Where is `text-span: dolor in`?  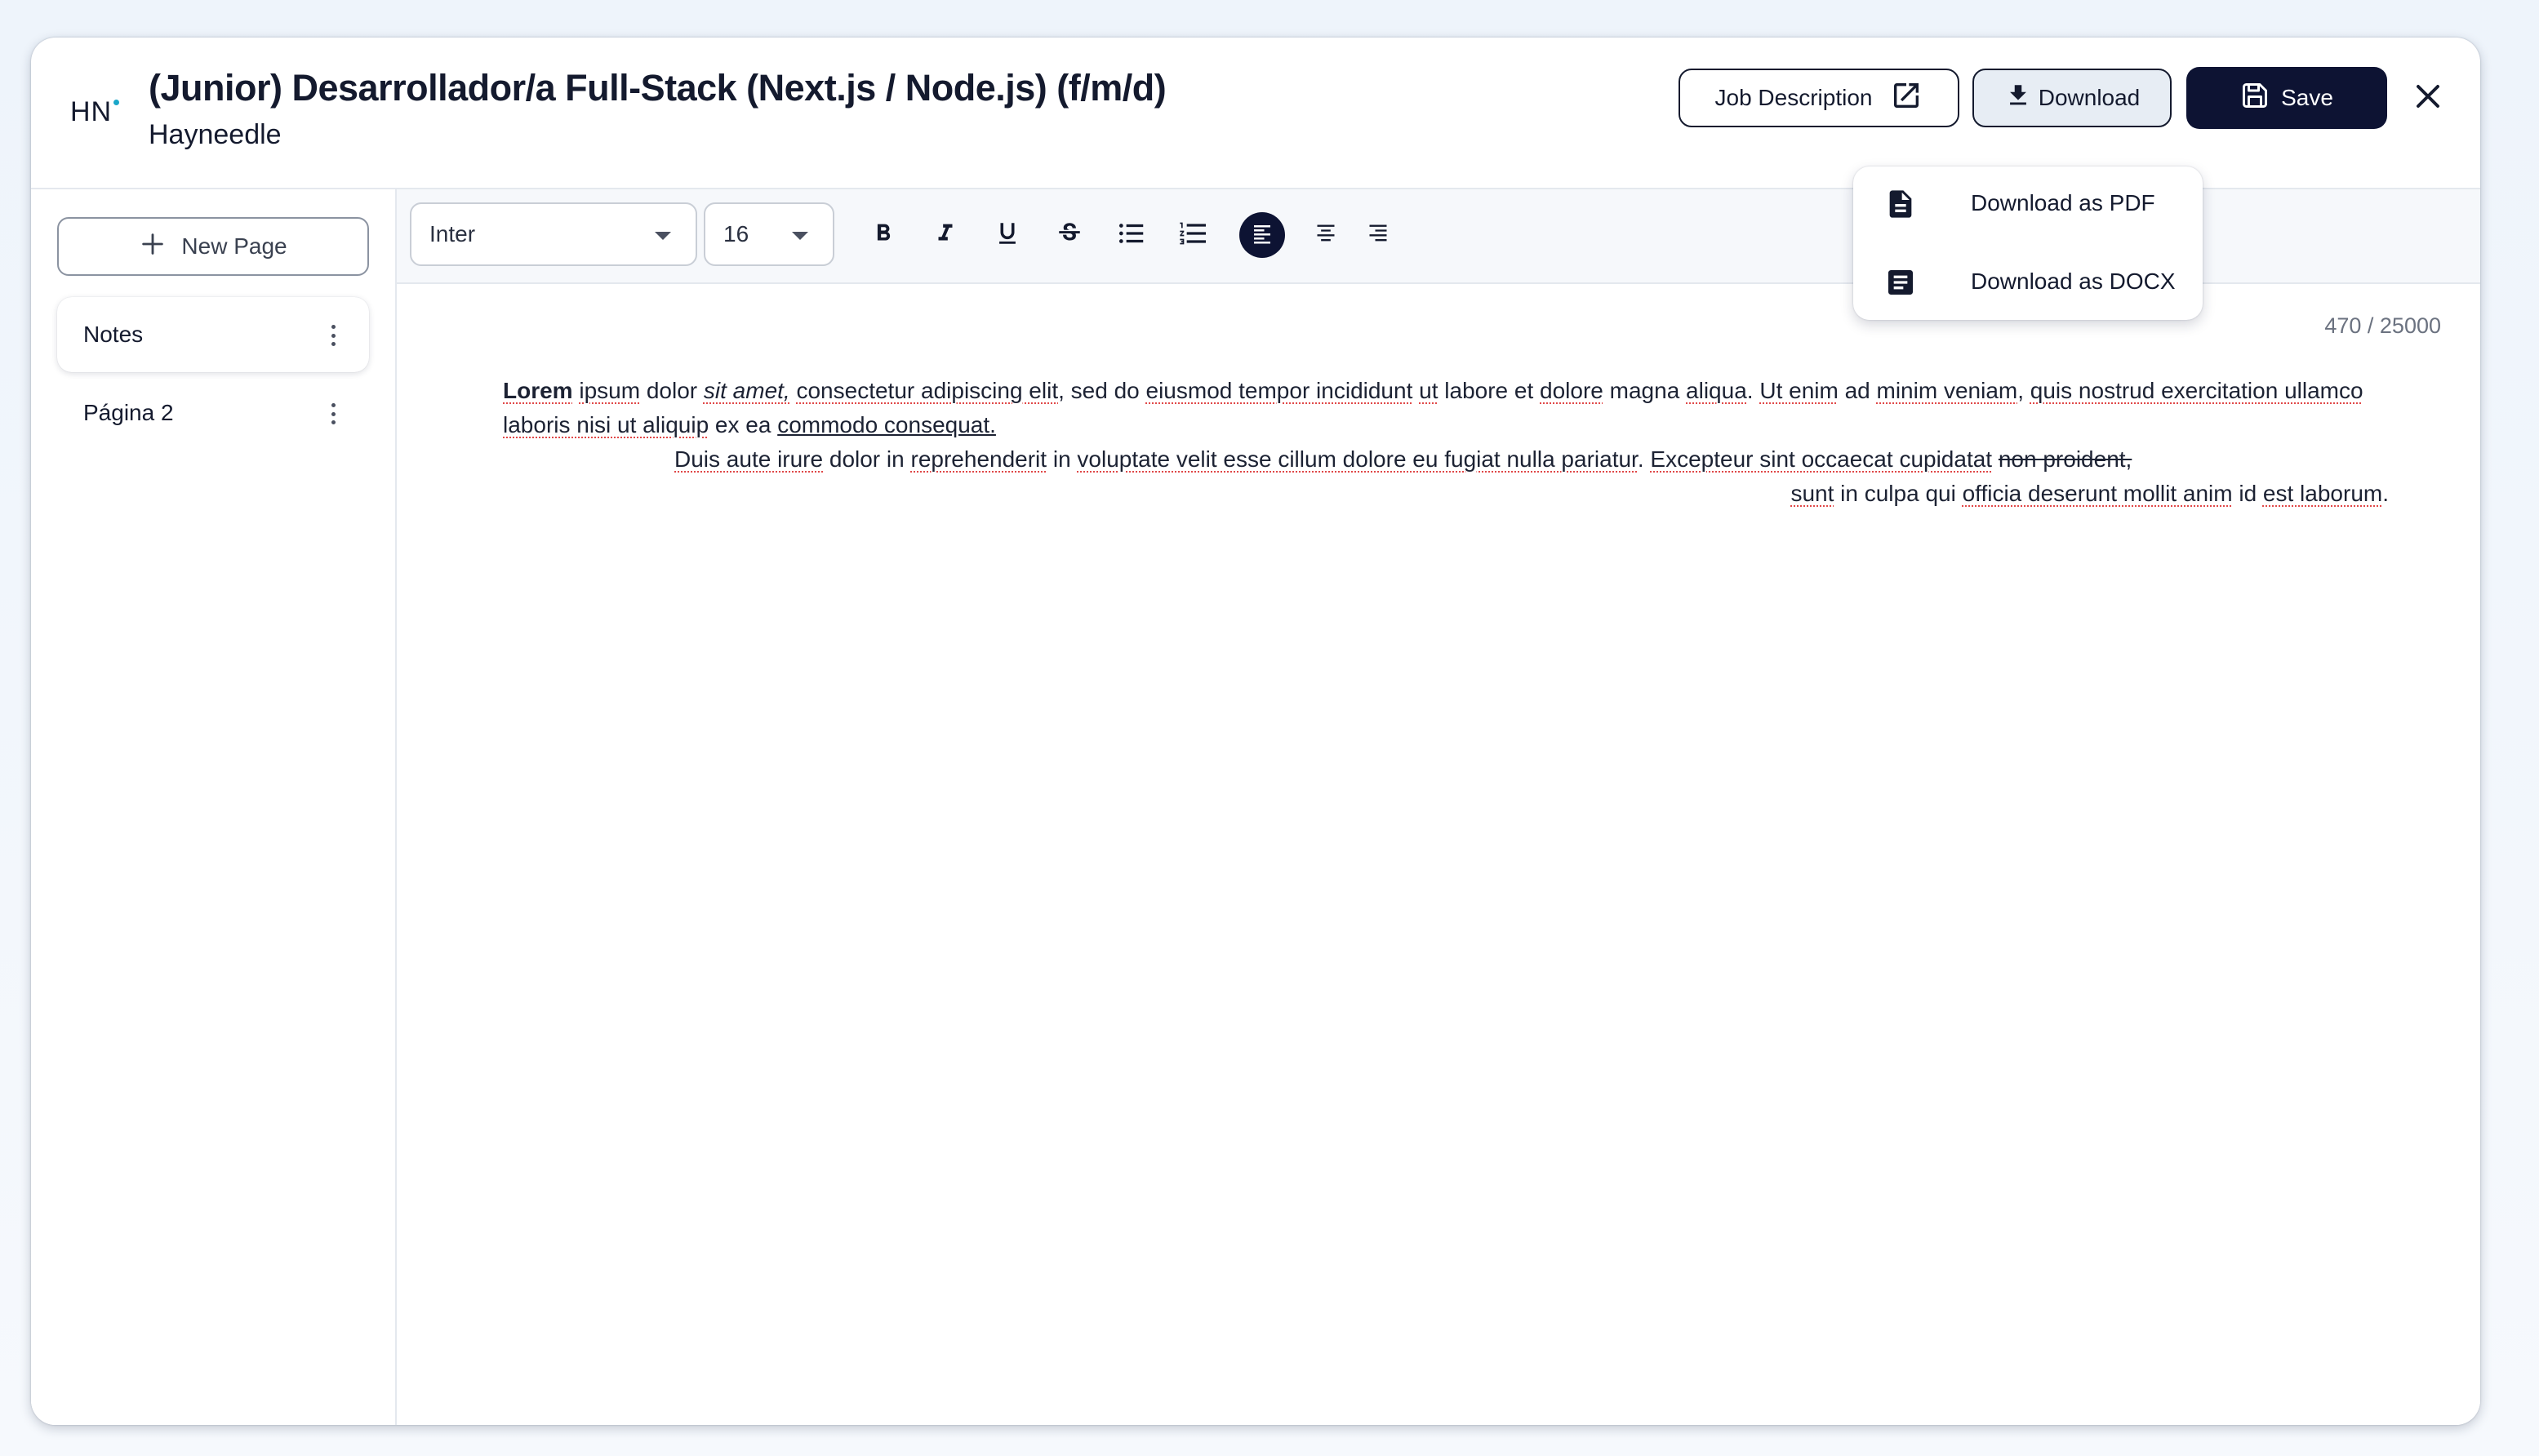
text-span: dolor in is located at coordinates (867, 459).